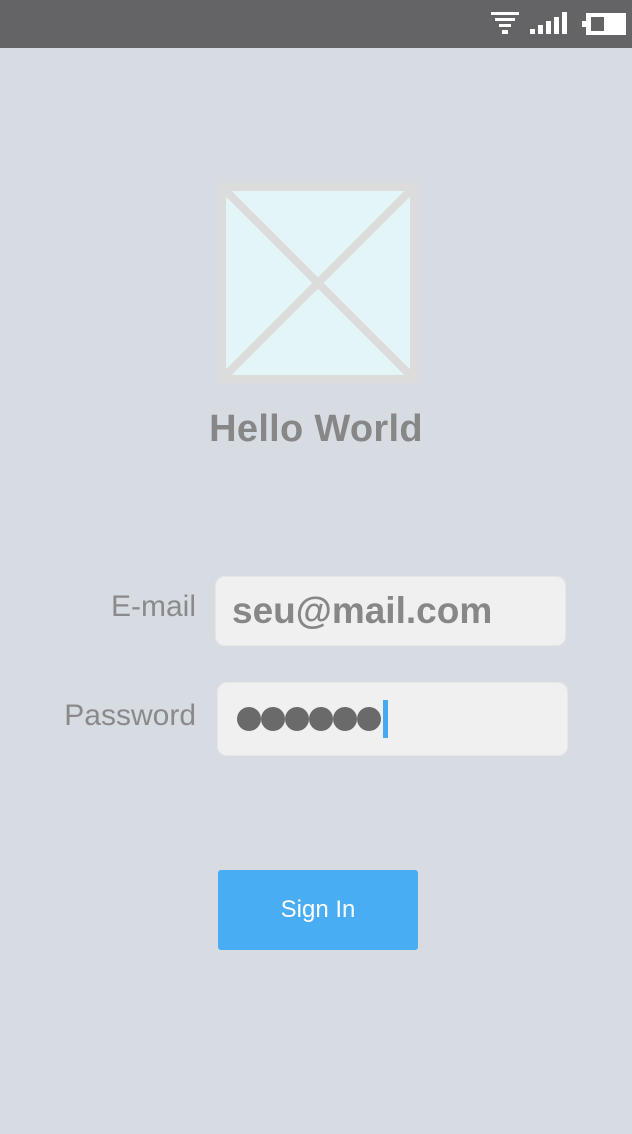  Describe the element at coordinates (316, 24) in the screenshot. I see `status-bar` at that location.